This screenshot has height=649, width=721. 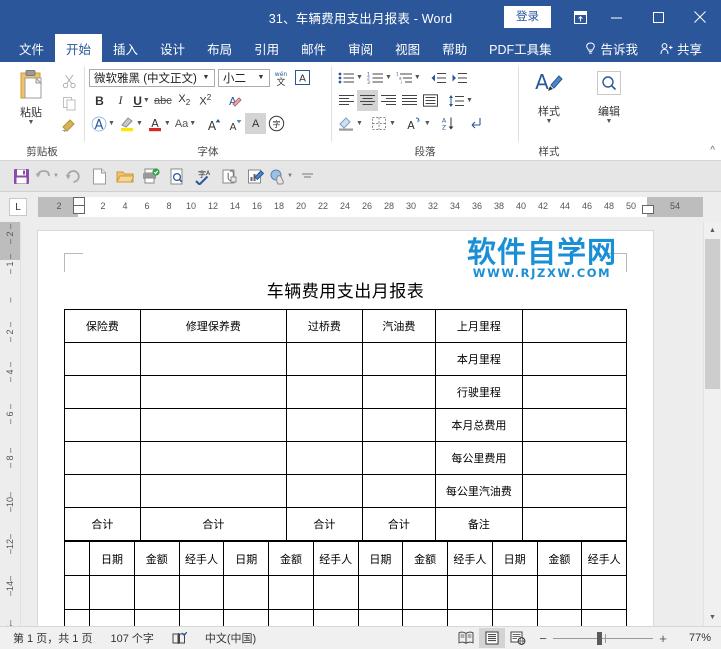 What do you see at coordinates (31, 122) in the screenshot?
I see `paste-dropdown-caret: ▼` at bounding box center [31, 122].